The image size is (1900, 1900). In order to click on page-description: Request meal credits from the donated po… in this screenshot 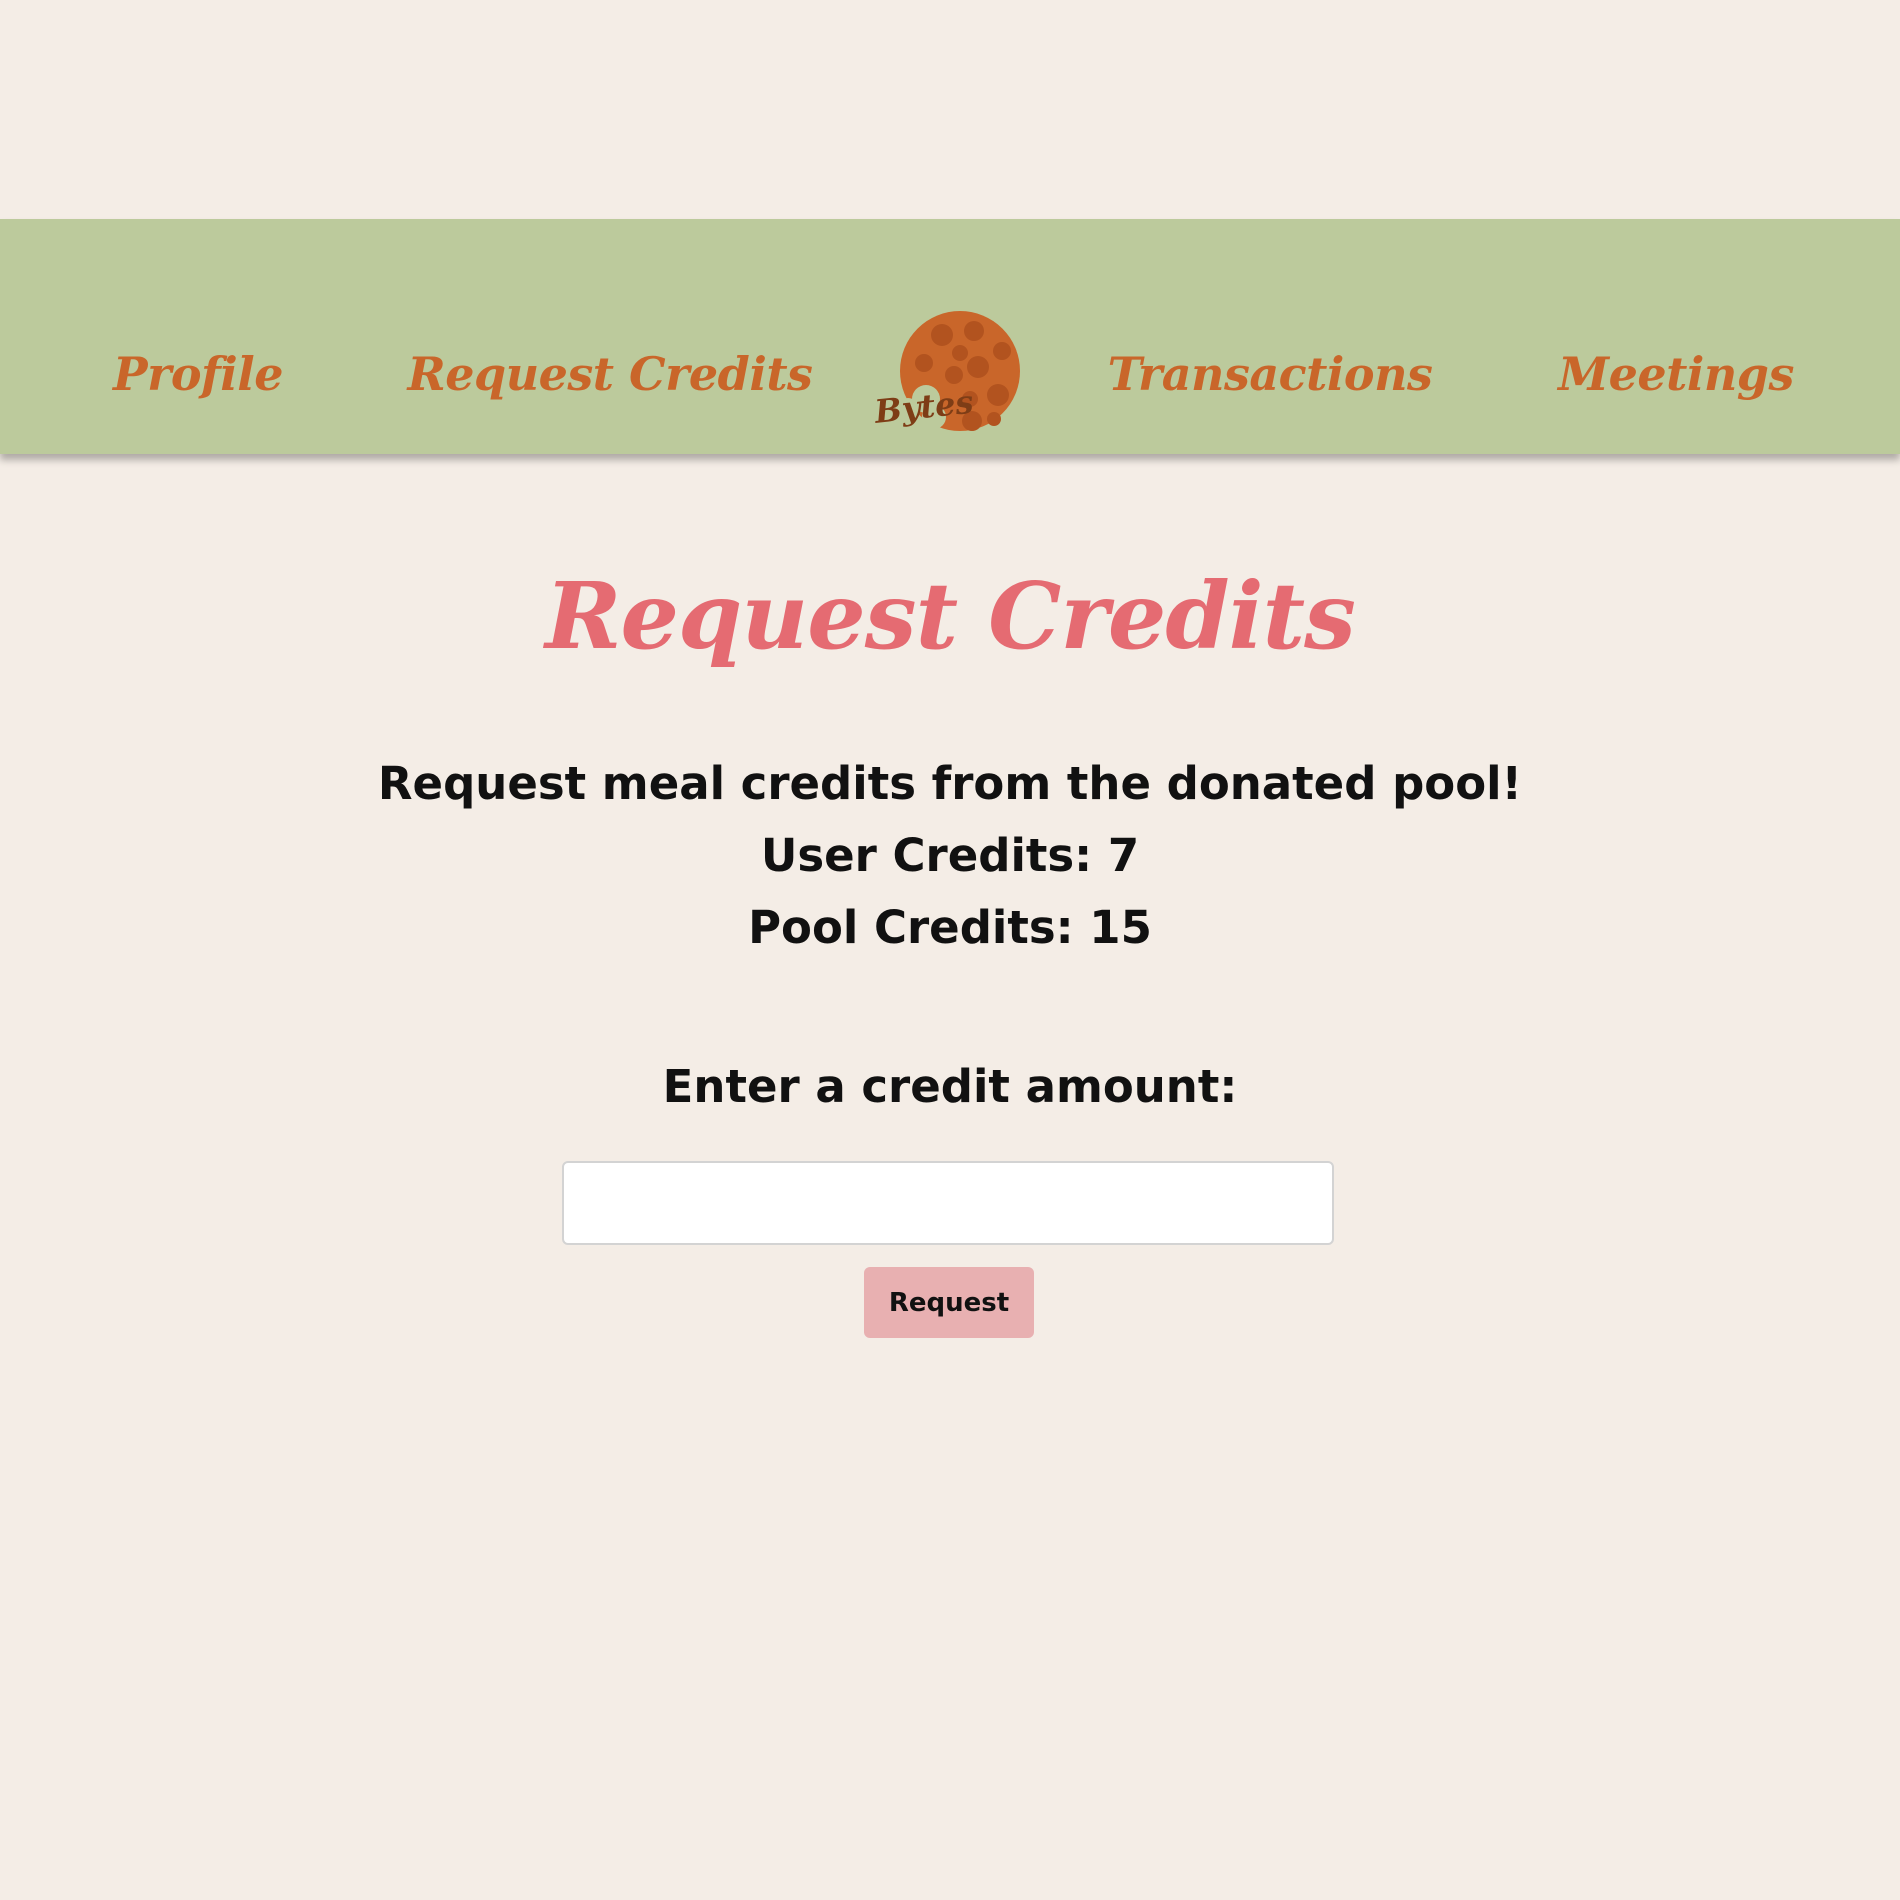, I will do `click(950, 783)`.